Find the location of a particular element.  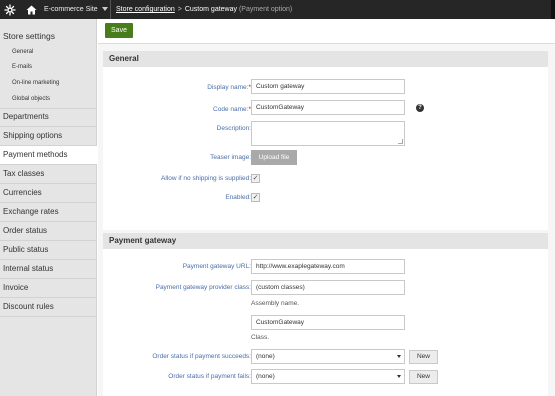

description-field is located at coordinates (328, 133).